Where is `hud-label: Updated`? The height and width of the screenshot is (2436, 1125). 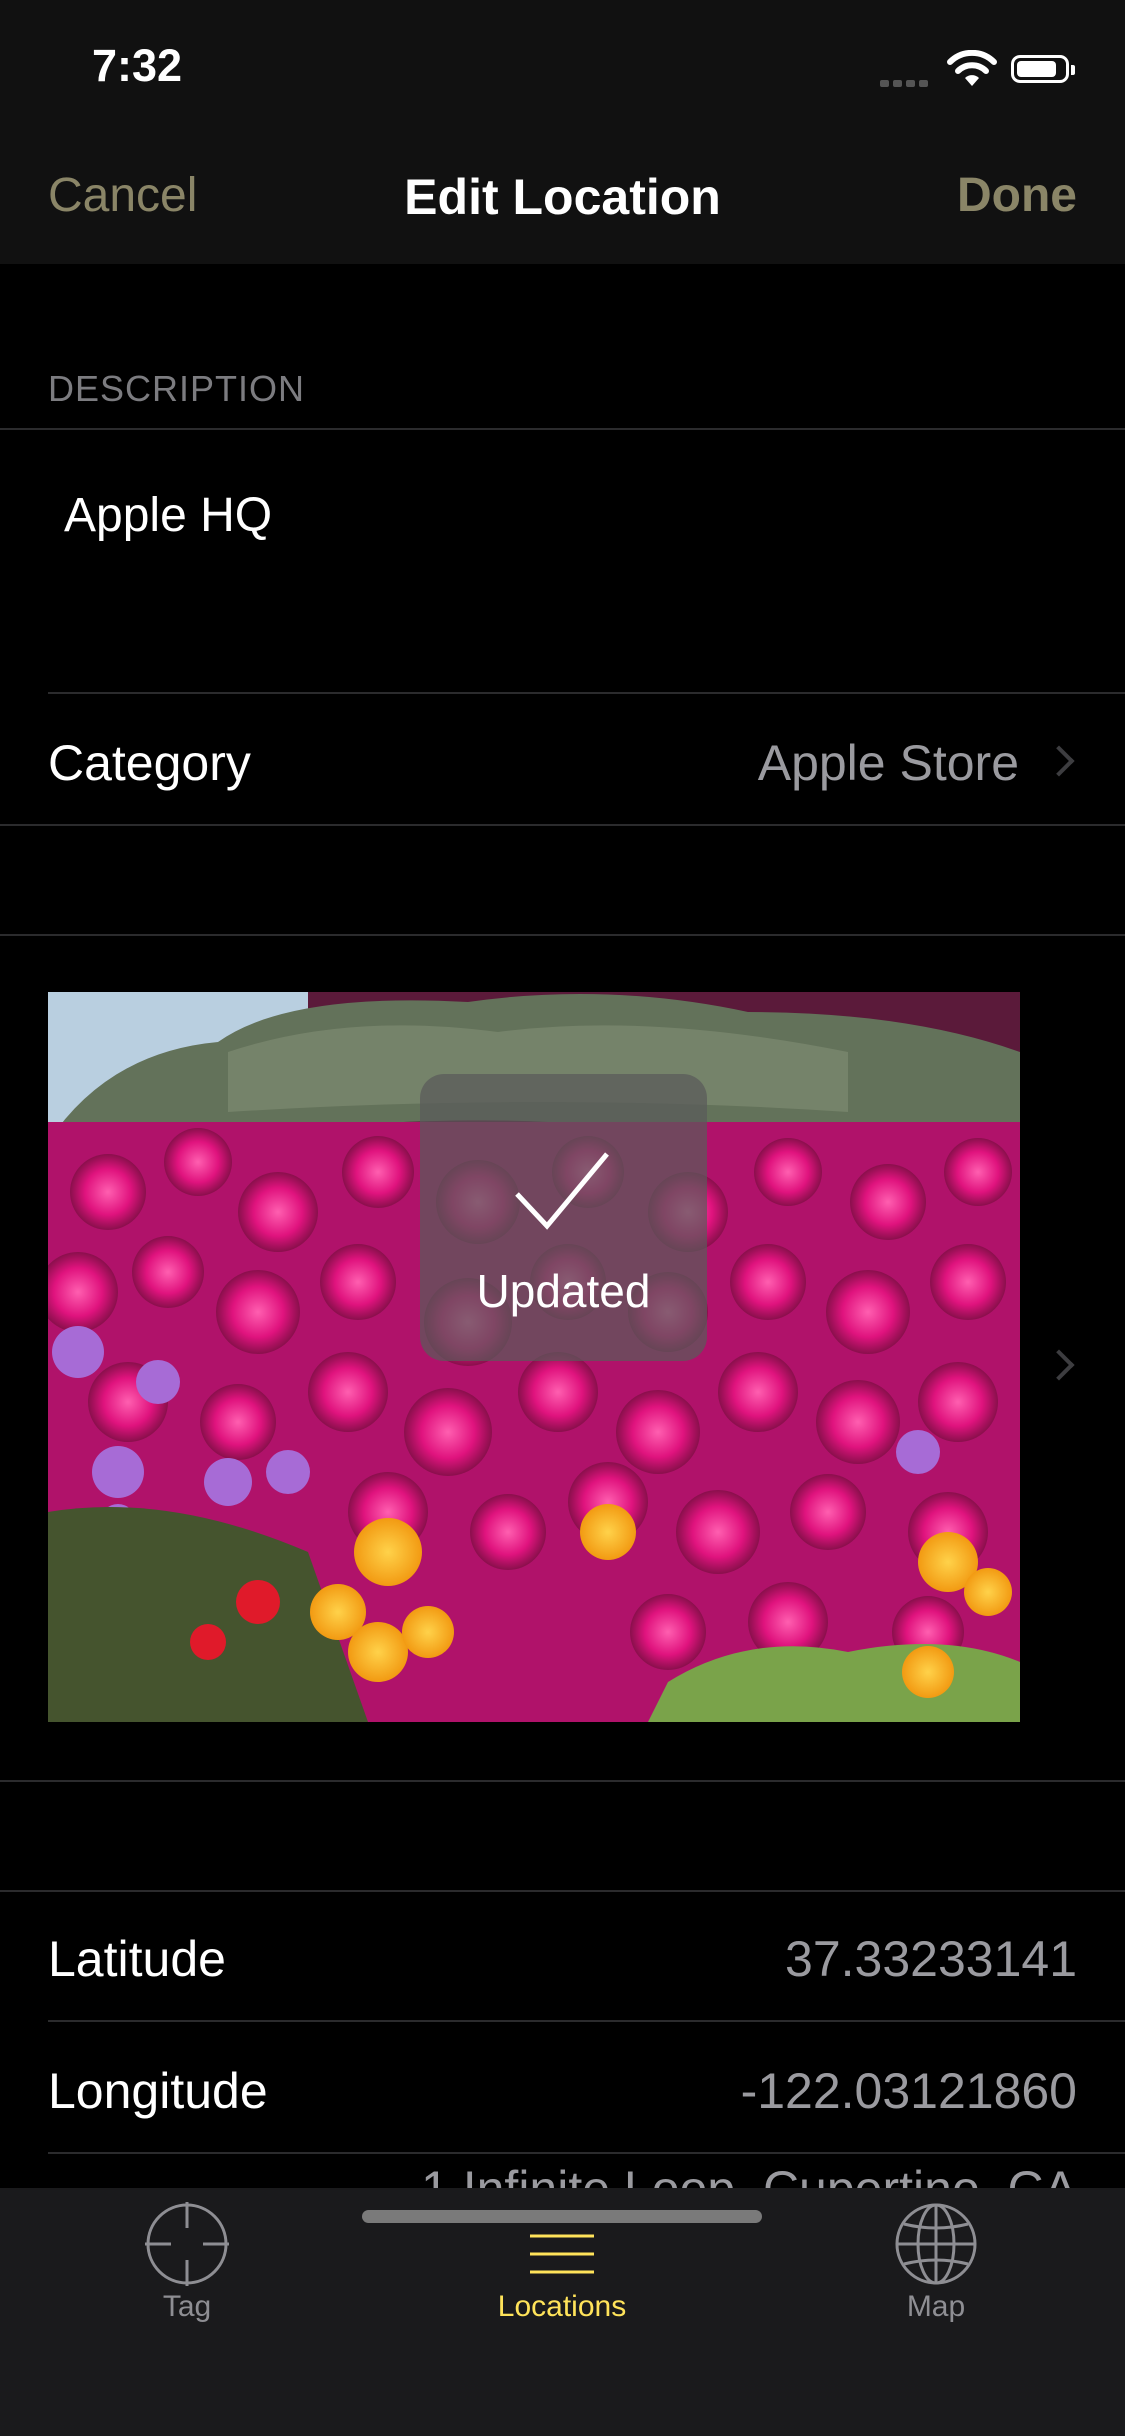 hud-label: Updated is located at coordinates (563, 1291).